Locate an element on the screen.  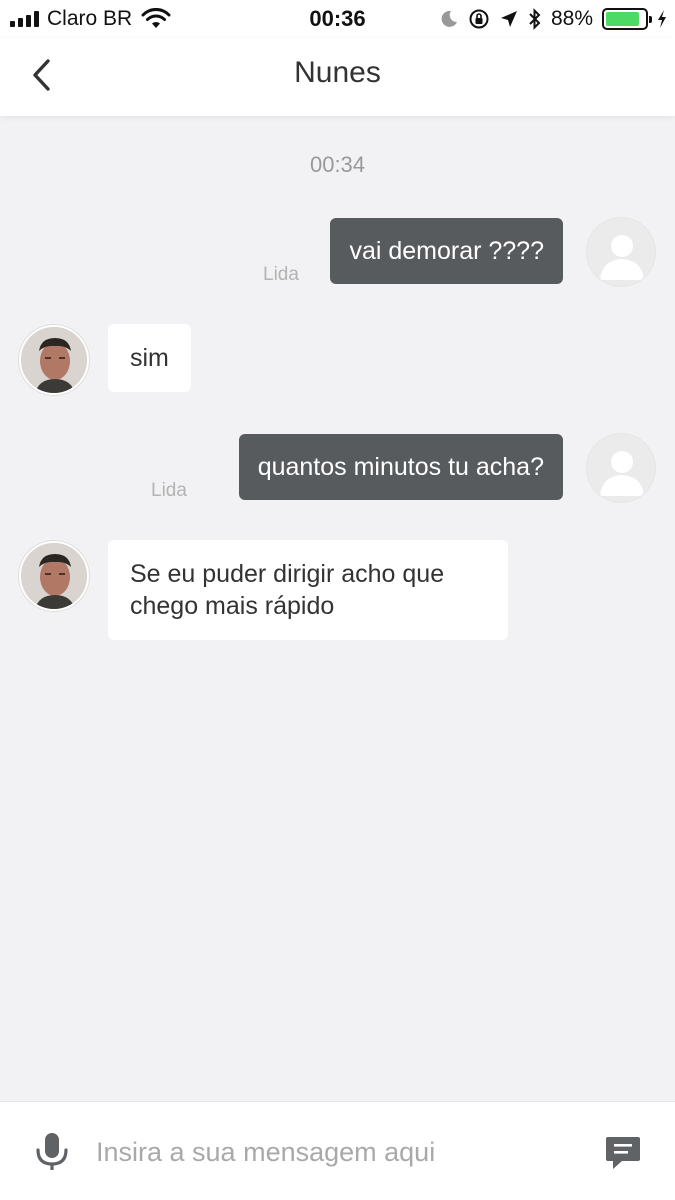
message-composer is located at coordinates (337, 1150).